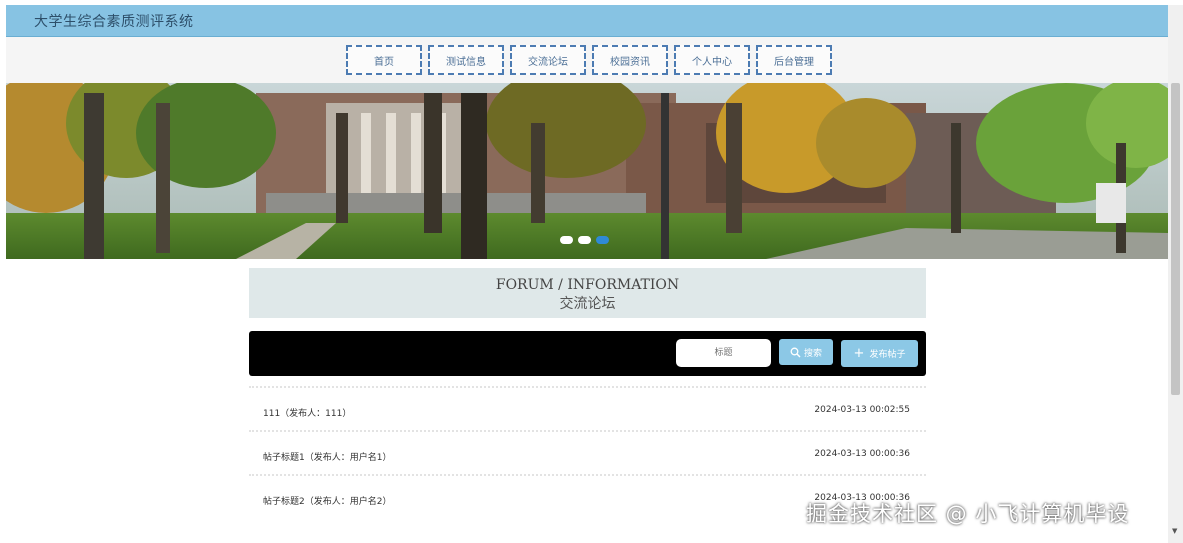 Image resolution: width=1183 pixels, height=543 pixels. What do you see at coordinates (859, 353) in the screenshot?
I see `plus-icon: +` at bounding box center [859, 353].